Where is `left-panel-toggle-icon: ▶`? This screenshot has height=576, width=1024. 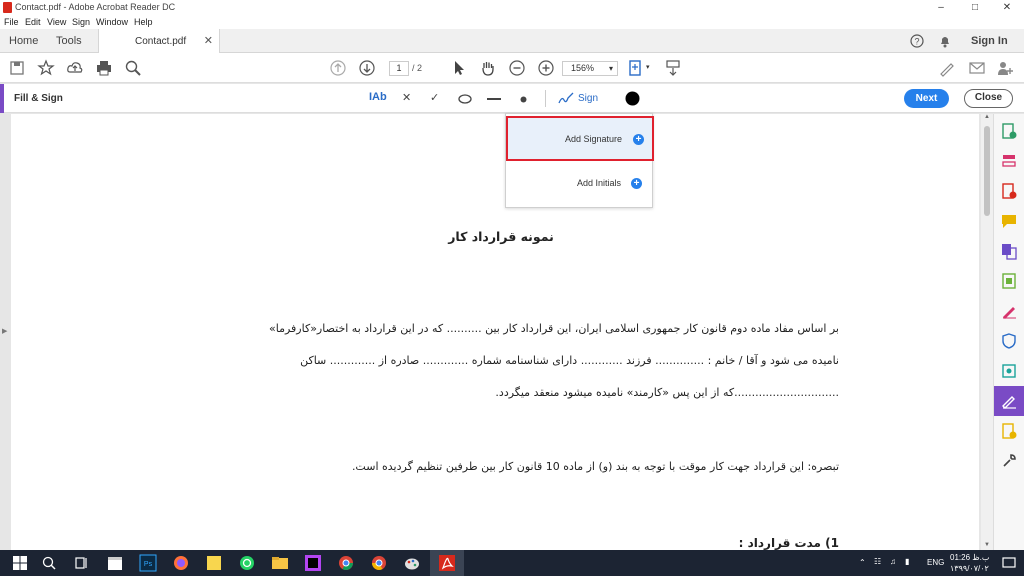 left-panel-toggle-icon: ▶ is located at coordinates (4, 331).